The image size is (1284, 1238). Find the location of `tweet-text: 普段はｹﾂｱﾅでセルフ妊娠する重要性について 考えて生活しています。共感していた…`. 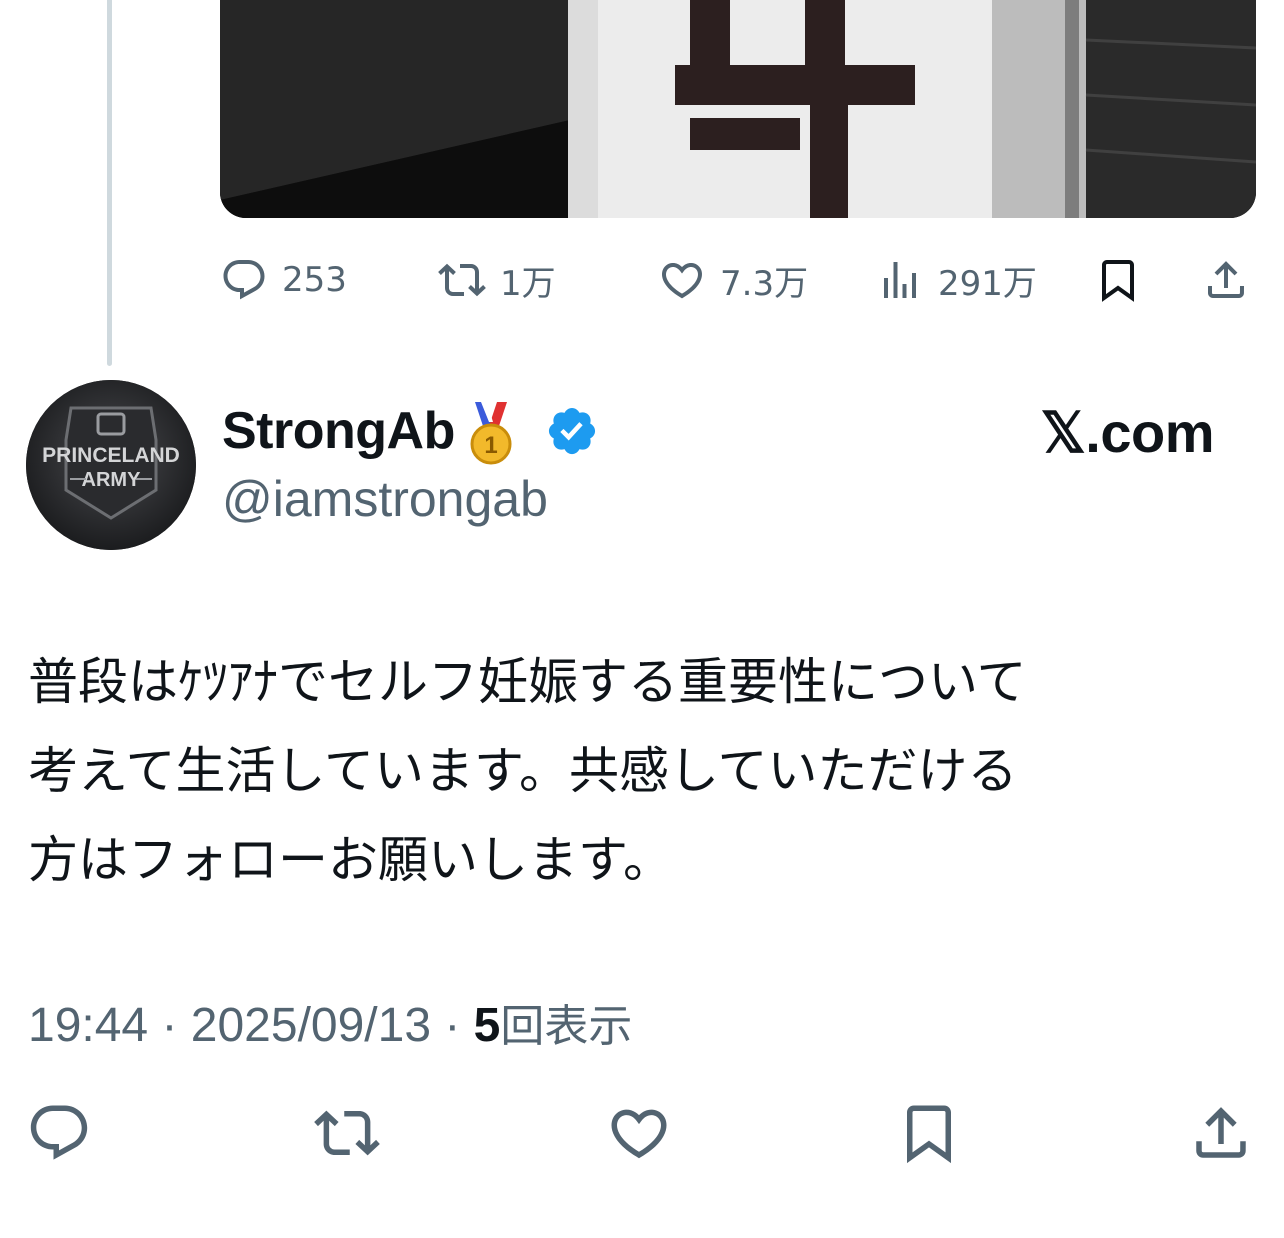

tweet-text: 普段はｹﾂｱﾅでセルフ妊娠する重要性について 考えて生活しています。共感していた… is located at coordinates (527, 771).